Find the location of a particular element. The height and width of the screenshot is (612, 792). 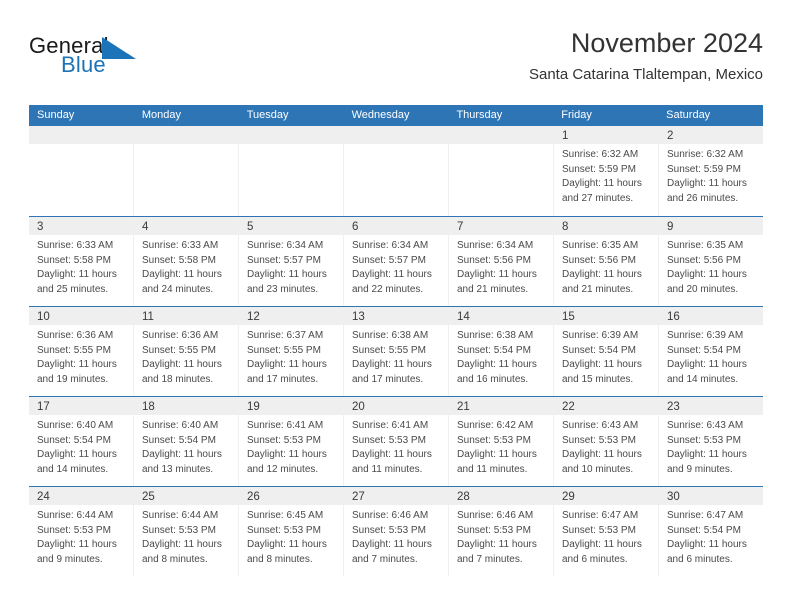

day-detail-line: Sunrise: 6:39 AM is located at coordinates (705, 335).